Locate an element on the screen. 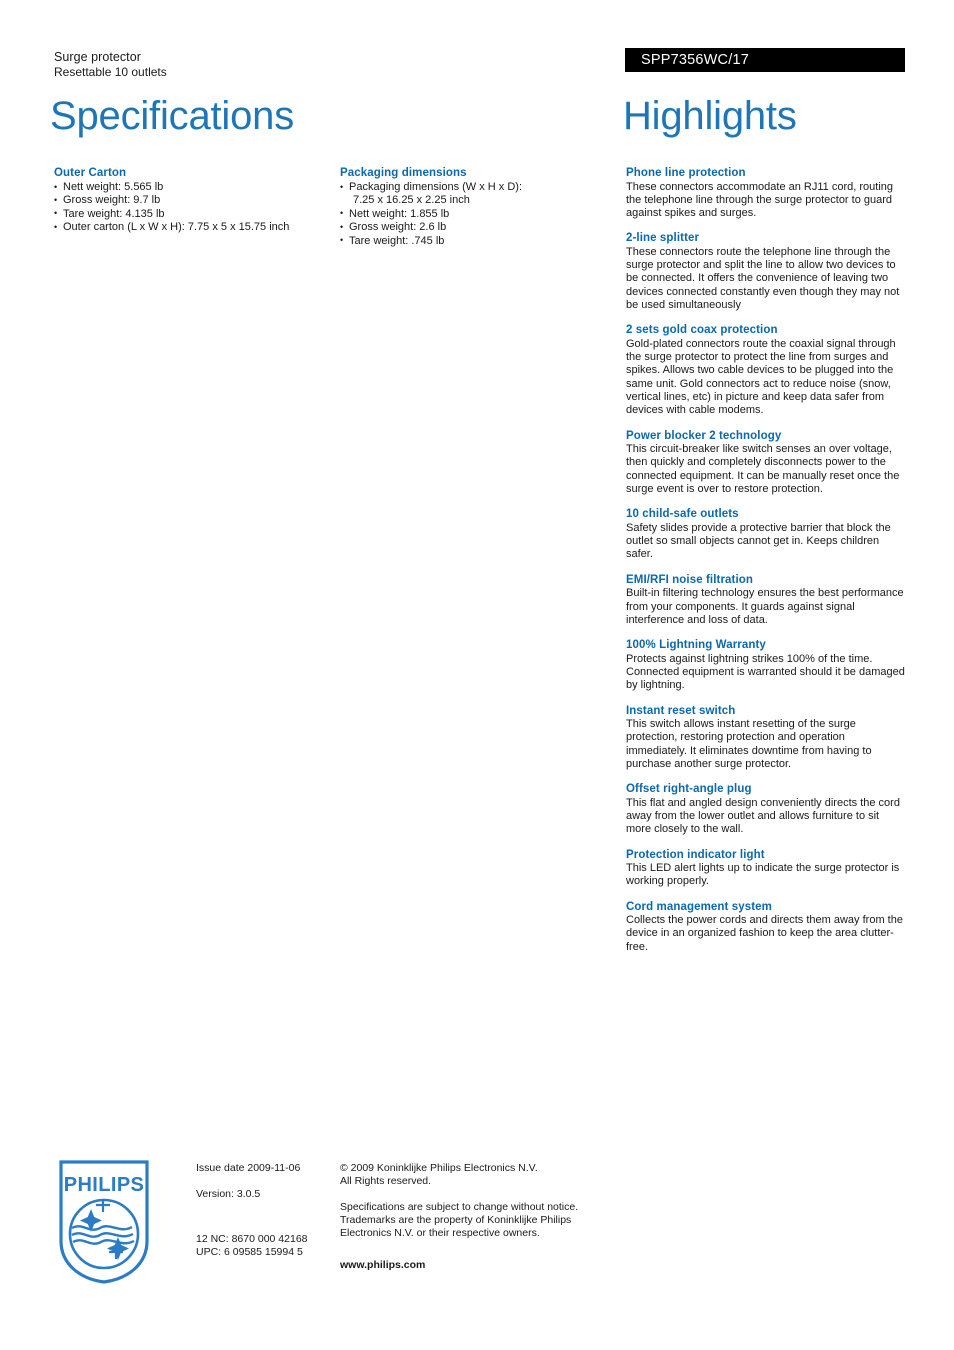  website-link: www.philips.com is located at coordinates (475, 1265).